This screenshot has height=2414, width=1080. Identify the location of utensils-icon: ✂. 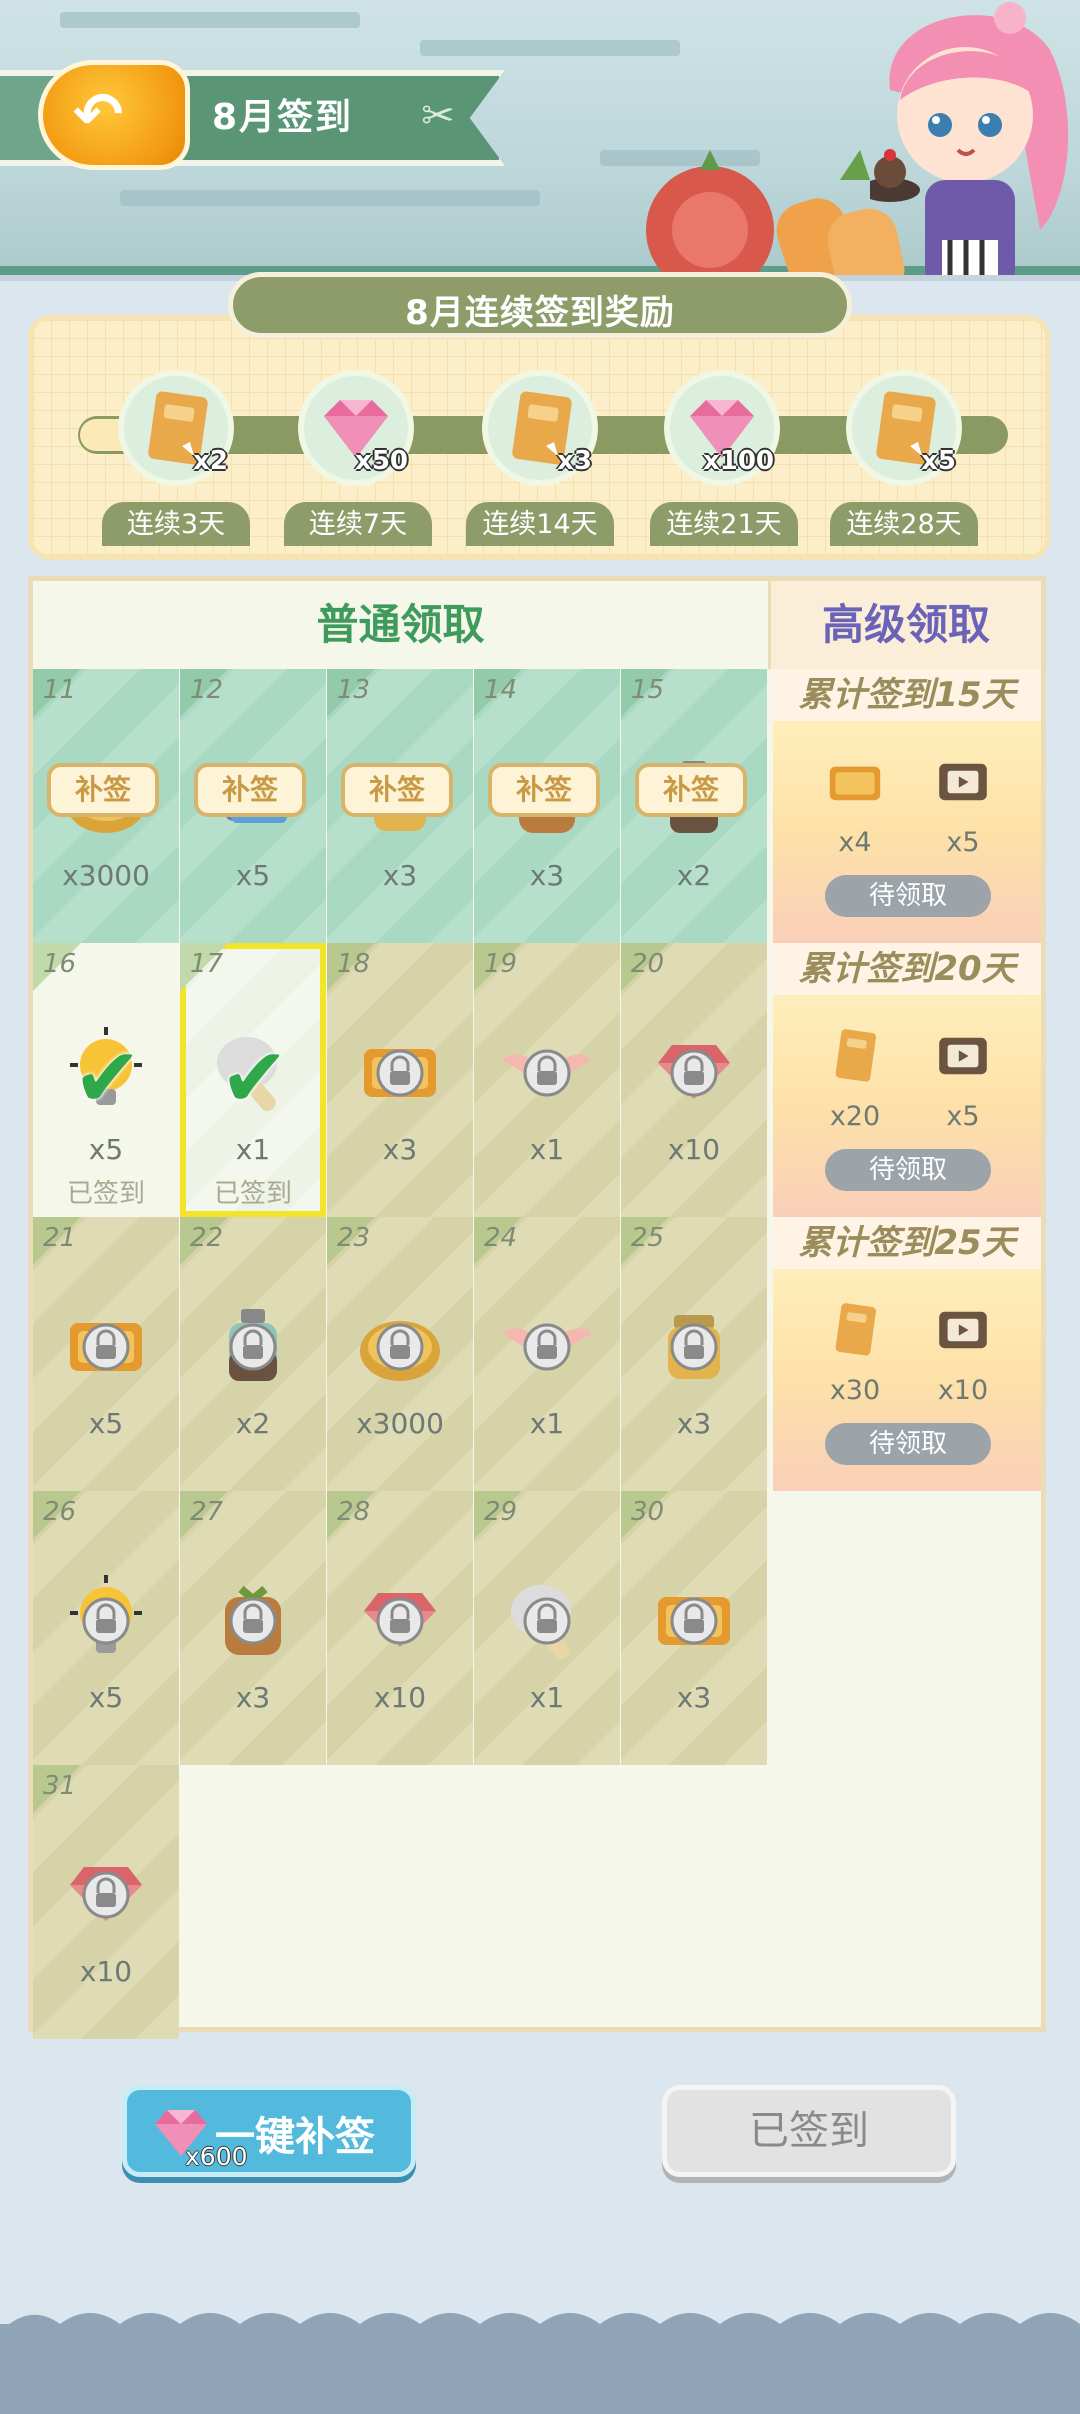
(438, 116).